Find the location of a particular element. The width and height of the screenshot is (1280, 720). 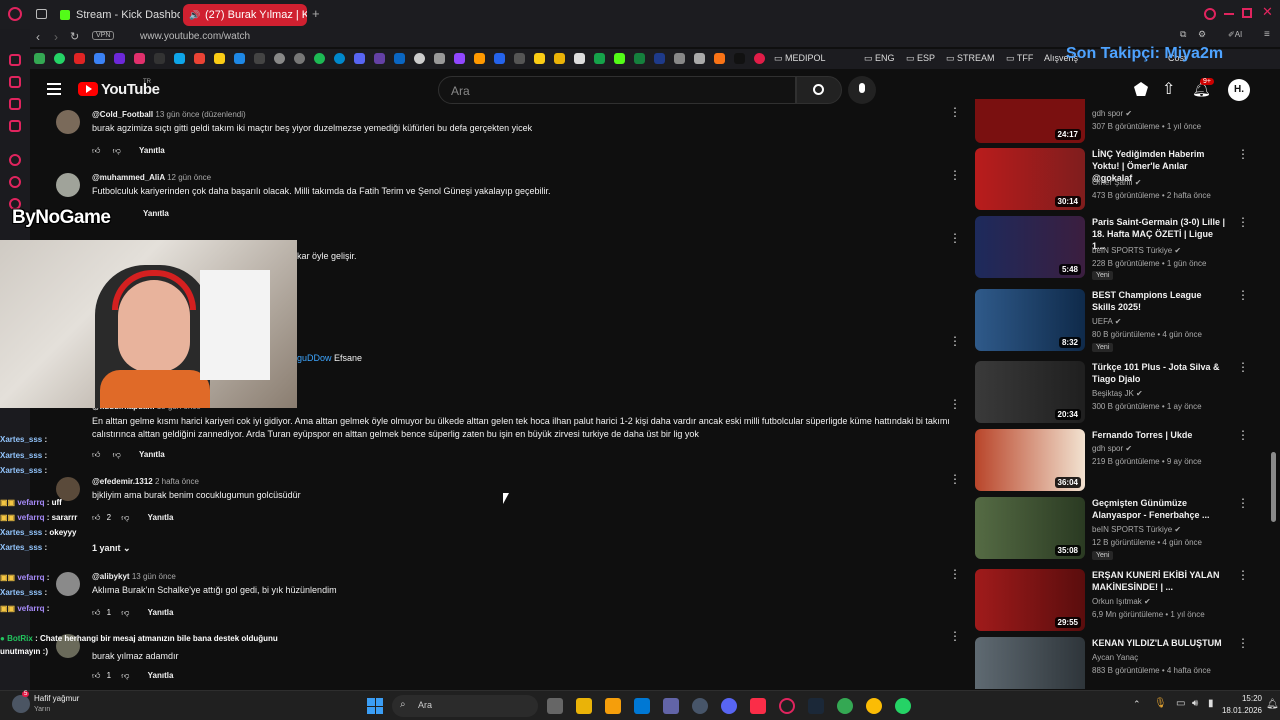

spotify-icon is located at coordinates (319, 58).